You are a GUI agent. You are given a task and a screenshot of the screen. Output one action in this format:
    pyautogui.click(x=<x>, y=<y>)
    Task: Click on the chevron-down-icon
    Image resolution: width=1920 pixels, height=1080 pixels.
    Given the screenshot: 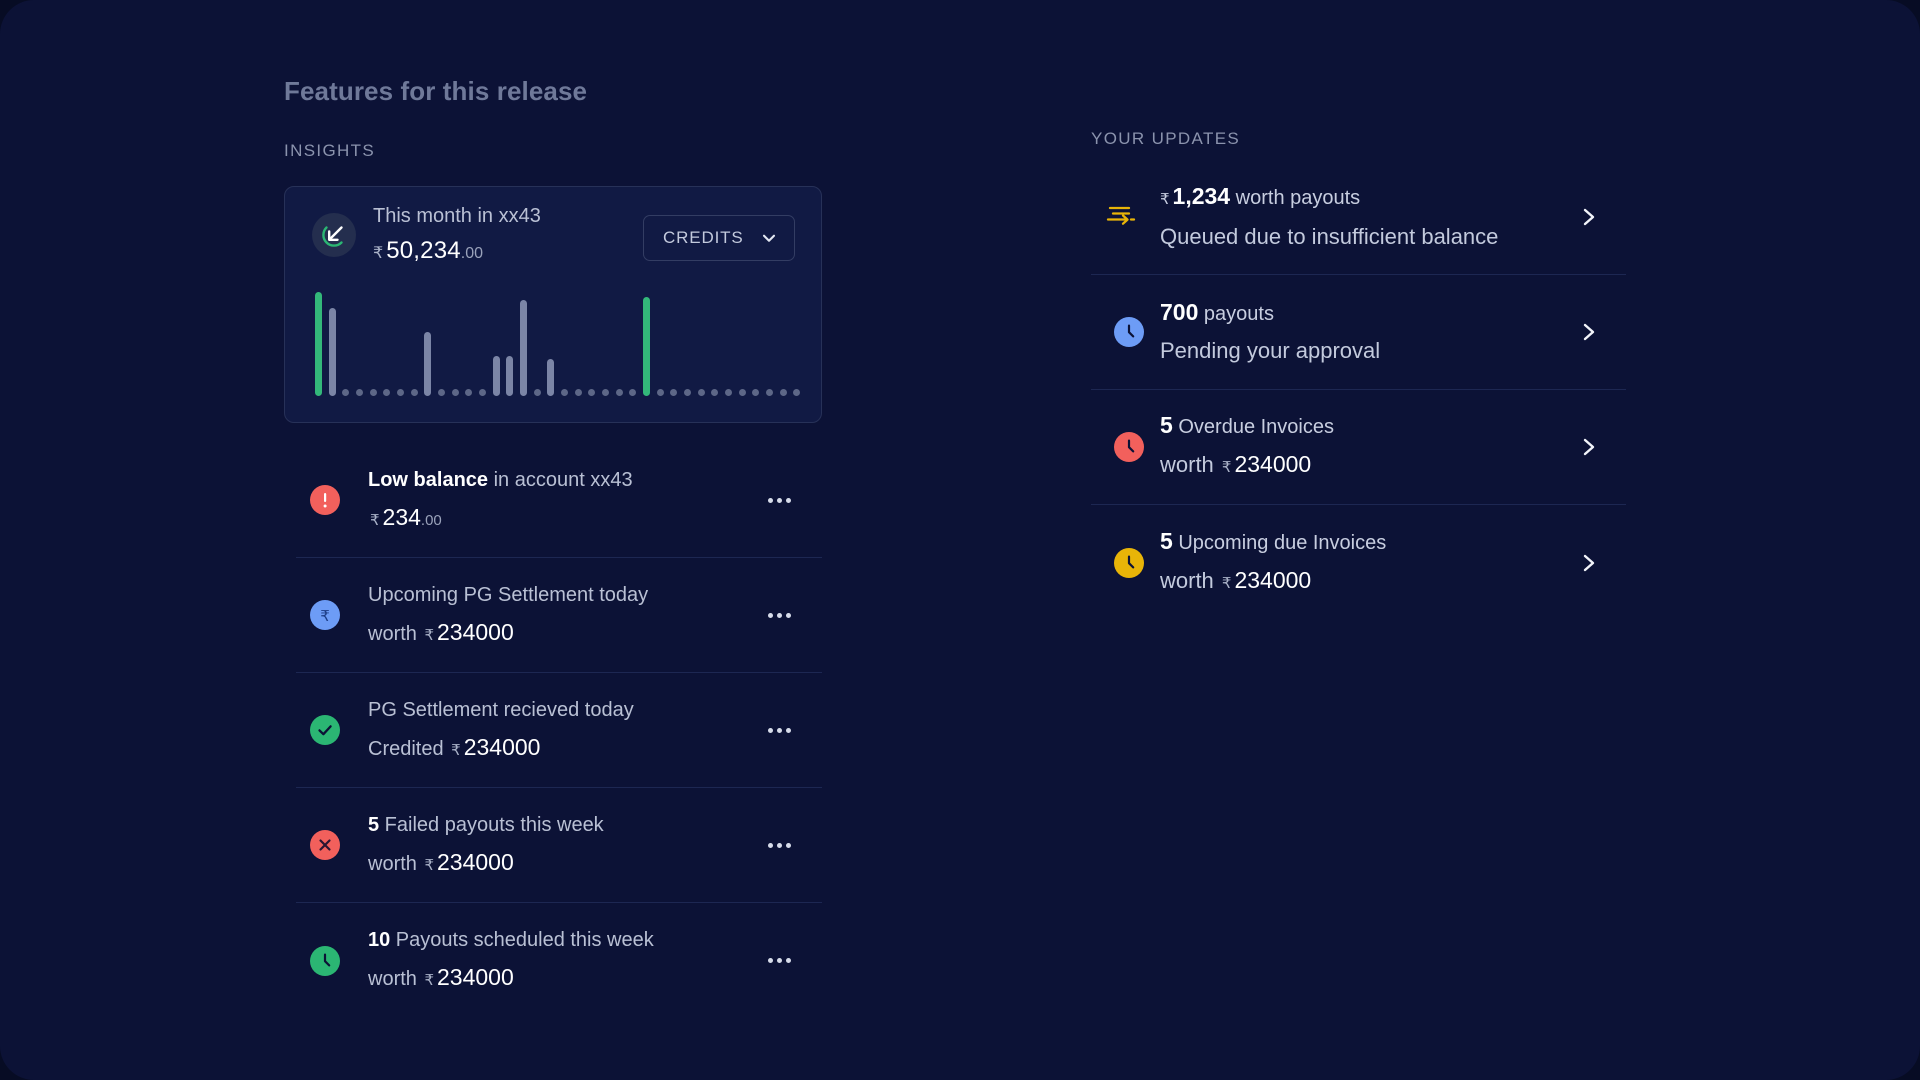 What is the action you would take?
    pyautogui.click(x=769, y=238)
    